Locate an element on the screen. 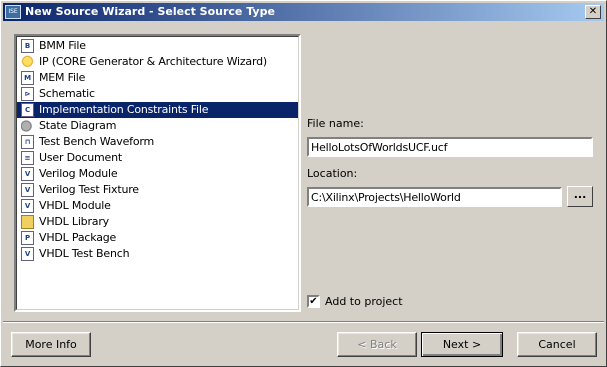 Image resolution: width=607 pixels, height=367 pixels. close-button: ✕ is located at coordinates (593, 12).